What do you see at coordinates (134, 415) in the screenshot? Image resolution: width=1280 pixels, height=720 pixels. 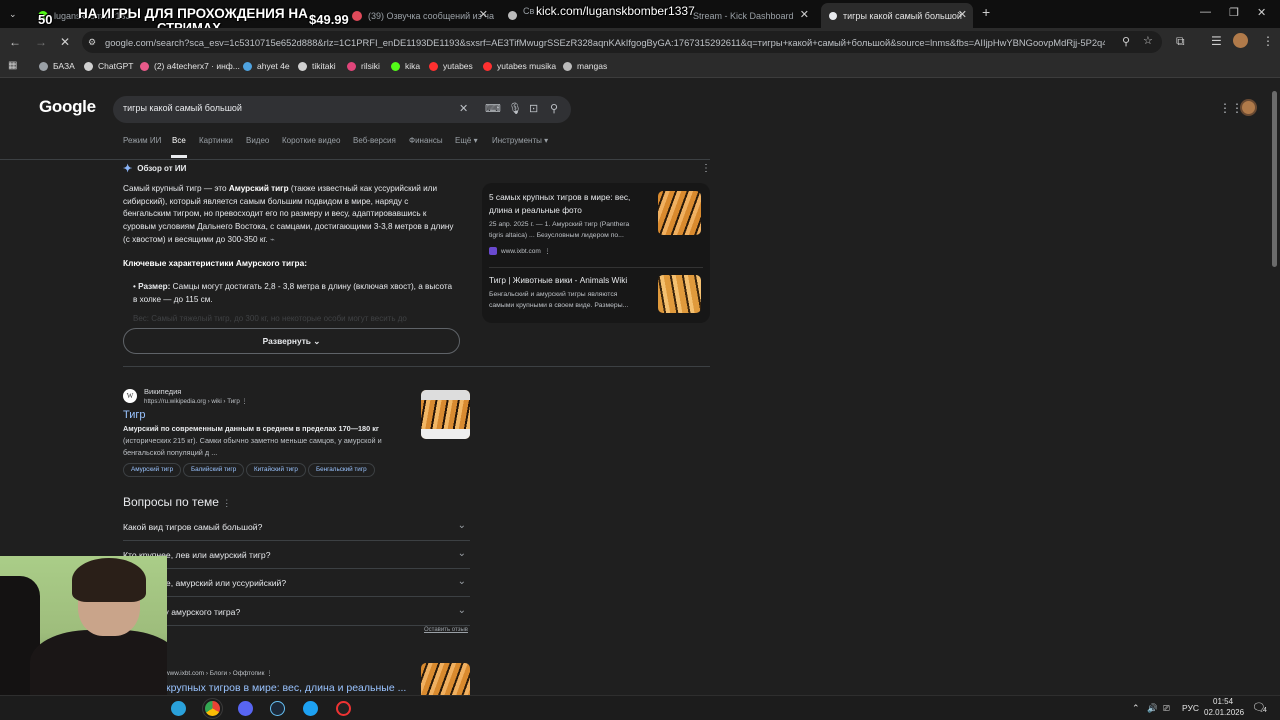 I see `wiki-title-link: Тигр` at bounding box center [134, 415].